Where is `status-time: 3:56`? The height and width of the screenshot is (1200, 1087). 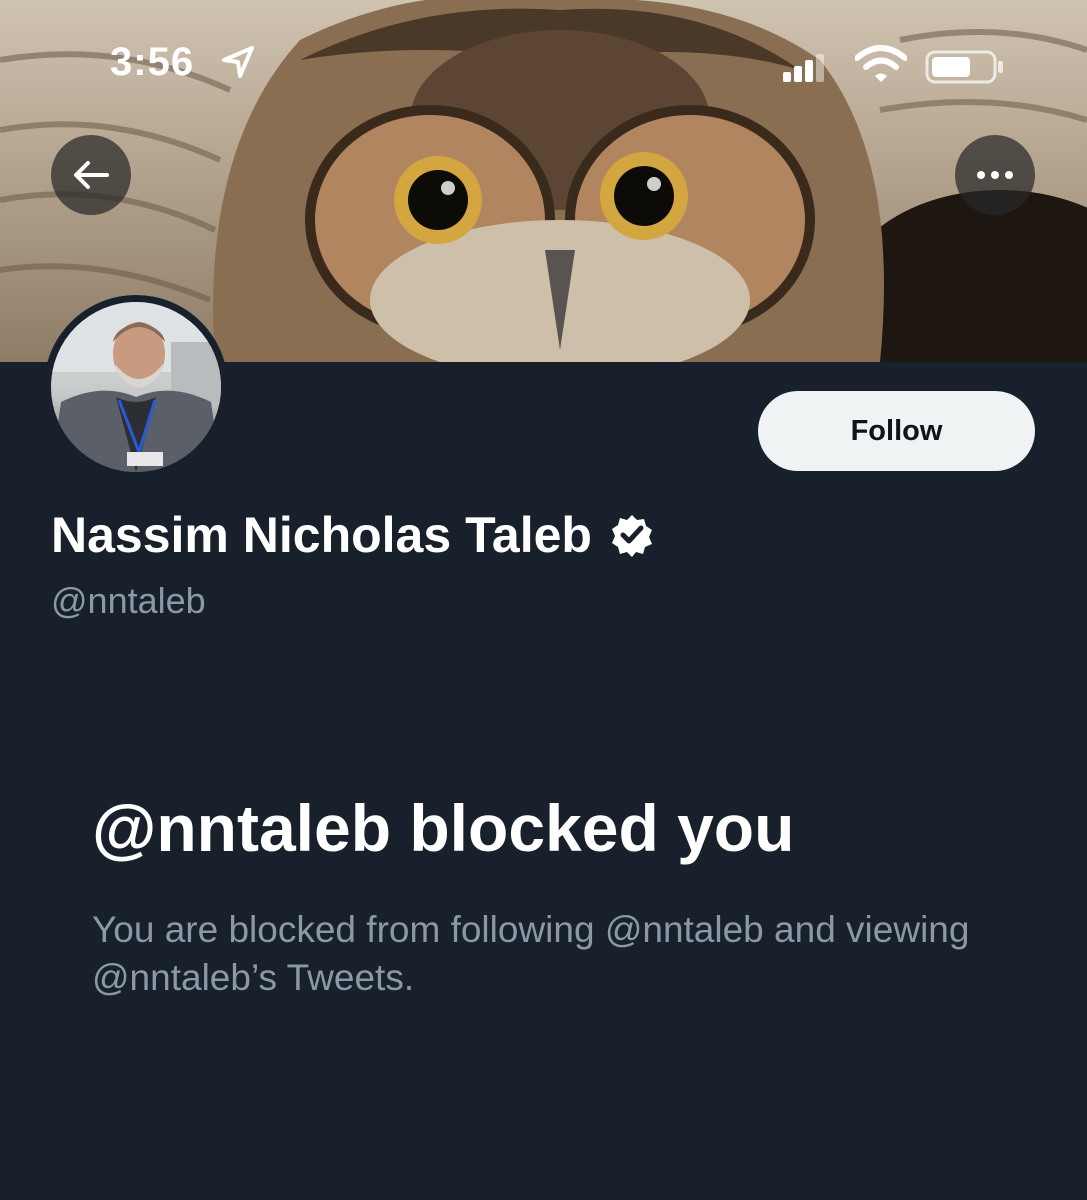
status-time: 3:56 is located at coordinates (152, 62).